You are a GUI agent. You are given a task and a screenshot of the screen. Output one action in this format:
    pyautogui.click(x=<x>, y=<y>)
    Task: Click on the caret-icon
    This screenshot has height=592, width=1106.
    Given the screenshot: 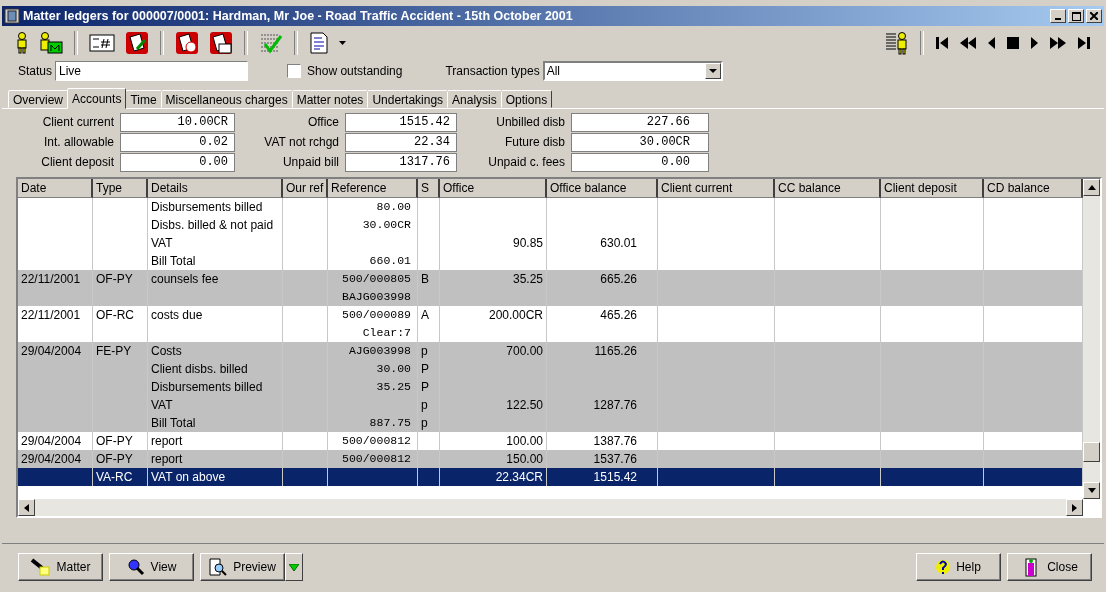 What is the action you would take?
    pyautogui.click(x=294, y=567)
    